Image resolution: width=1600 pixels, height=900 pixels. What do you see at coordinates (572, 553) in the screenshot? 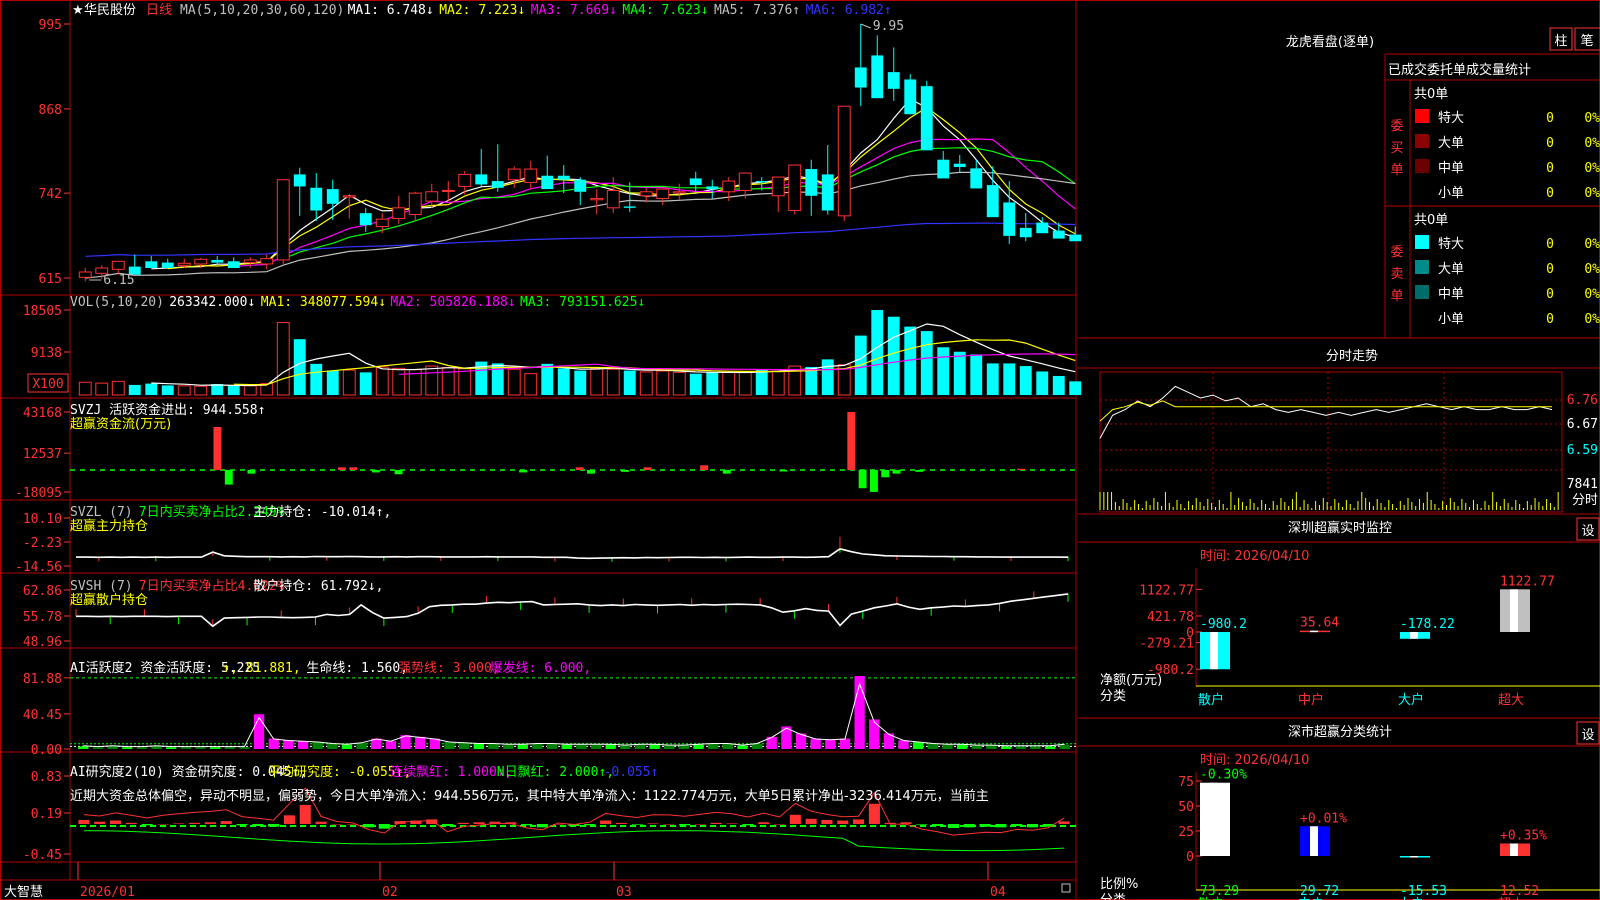
I see `main-holding-line` at bounding box center [572, 553].